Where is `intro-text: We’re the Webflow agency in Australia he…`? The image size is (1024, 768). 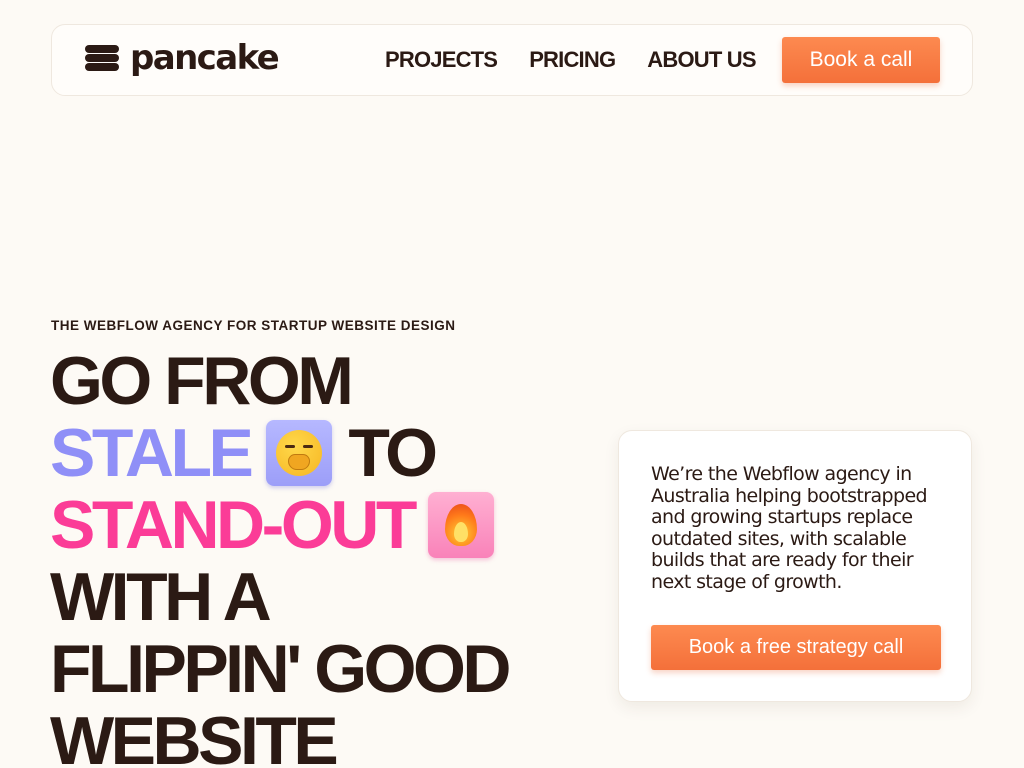 intro-text: We’re the Webflow agency in Australia he… is located at coordinates (789, 528).